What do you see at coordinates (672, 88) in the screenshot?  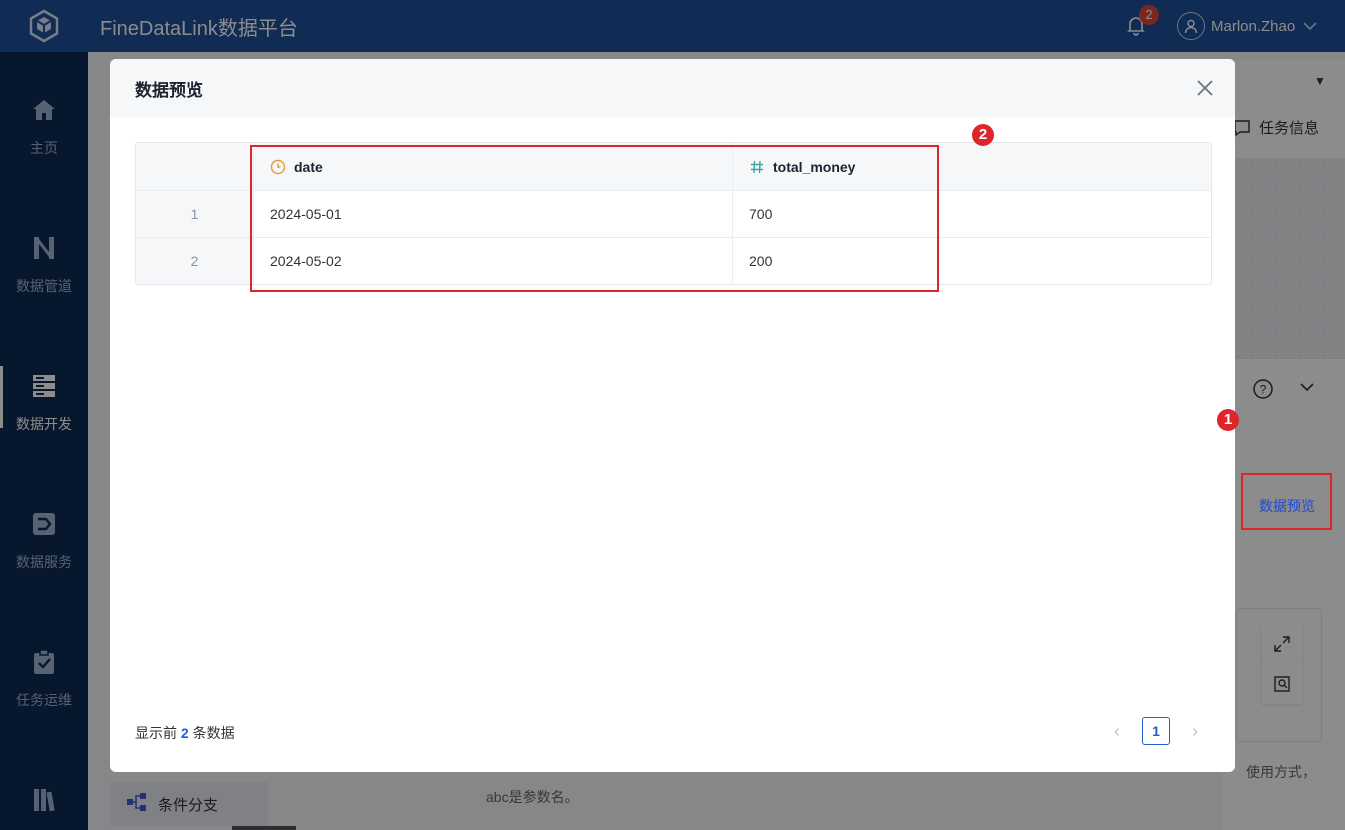 I see `dialog-header: 数据预览` at bounding box center [672, 88].